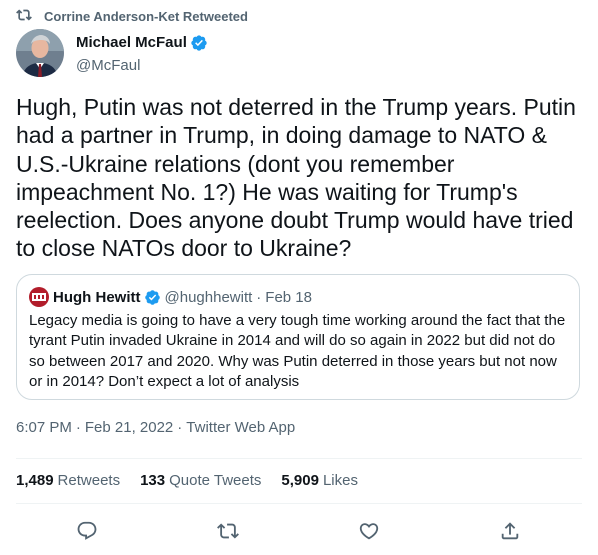  What do you see at coordinates (39, 297) in the screenshot?
I see `quoted-avatar` at bounding box center [39, 297].